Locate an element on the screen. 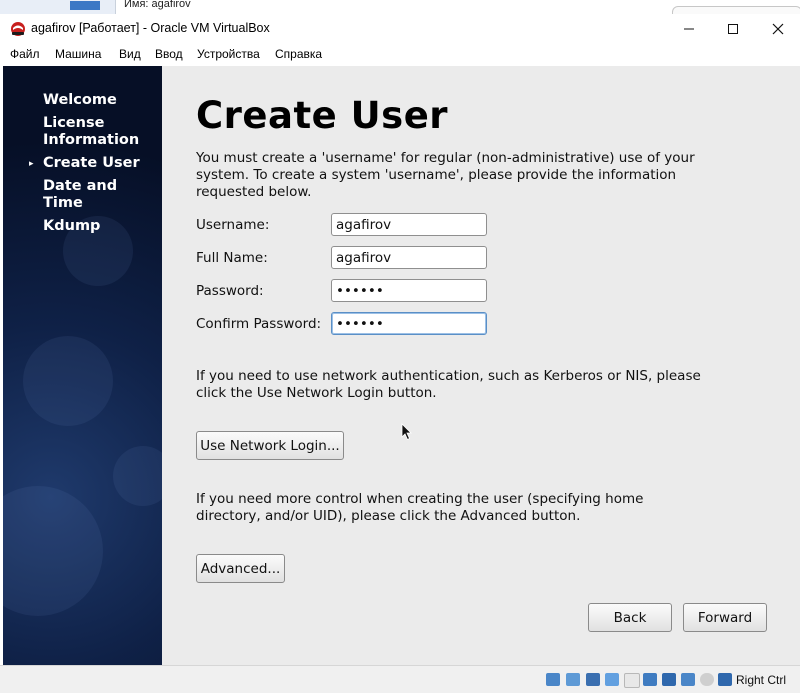 The image size is (800, 693). display-icon is located at coordinates (669, 679).